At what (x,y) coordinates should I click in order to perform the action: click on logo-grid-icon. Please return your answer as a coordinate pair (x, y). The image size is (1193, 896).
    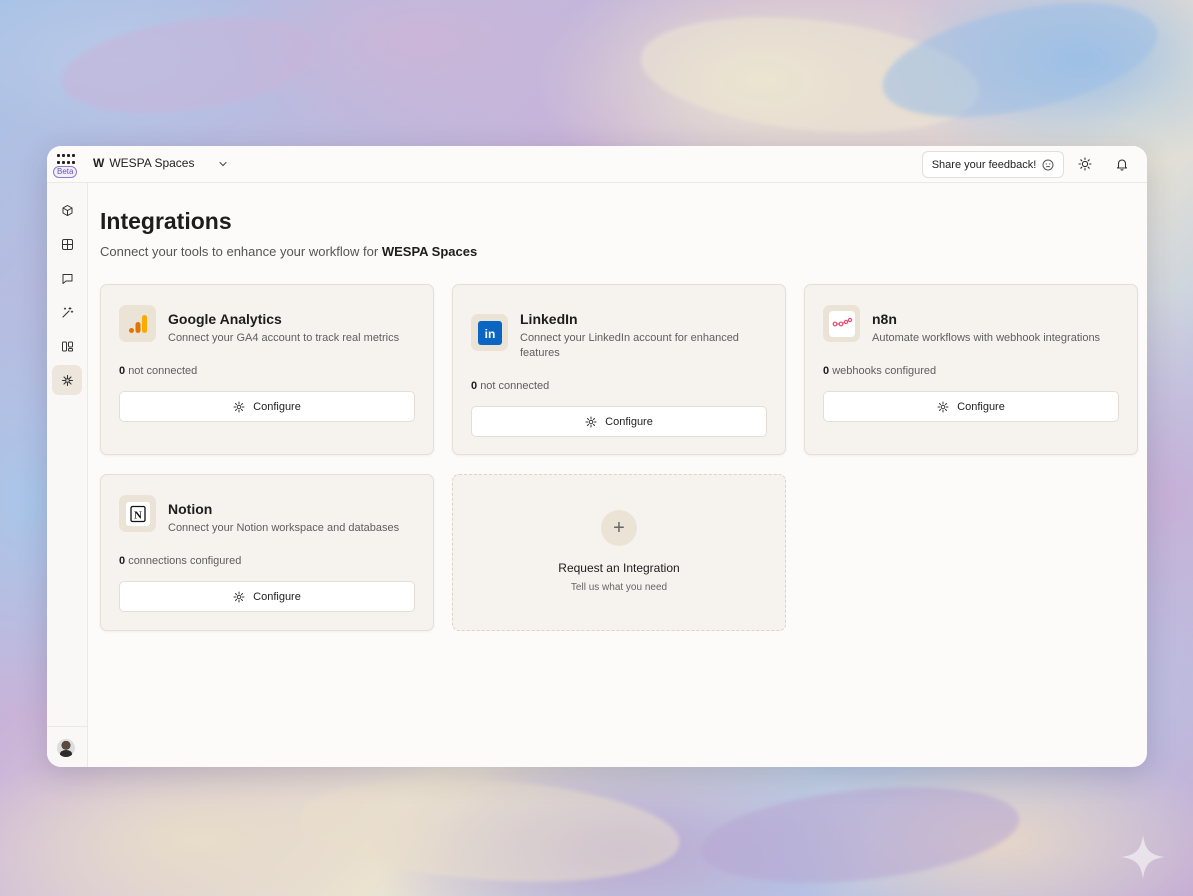
    Looking at the image, I should click on (66, 160).